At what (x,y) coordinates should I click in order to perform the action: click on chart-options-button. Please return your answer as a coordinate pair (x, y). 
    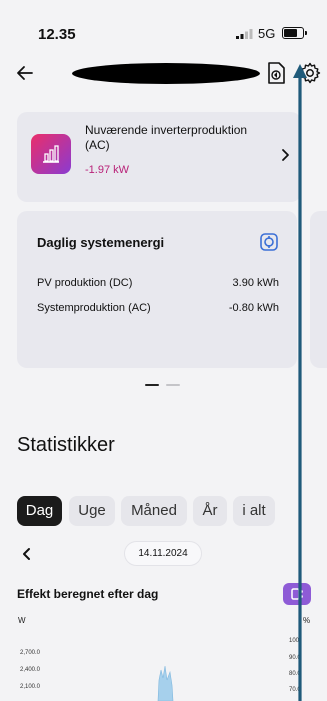
    Looking at the image, I should click on (297, 594).